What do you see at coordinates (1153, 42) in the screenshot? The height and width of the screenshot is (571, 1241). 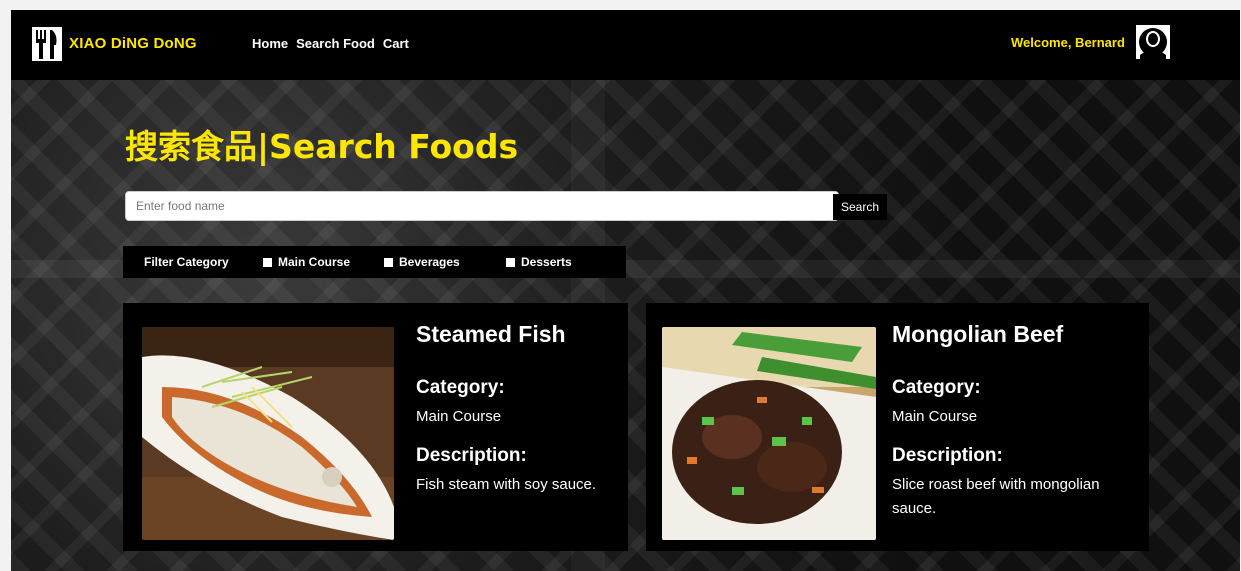 I see `user-avatar-icon` at bounding box center [1153, 42].